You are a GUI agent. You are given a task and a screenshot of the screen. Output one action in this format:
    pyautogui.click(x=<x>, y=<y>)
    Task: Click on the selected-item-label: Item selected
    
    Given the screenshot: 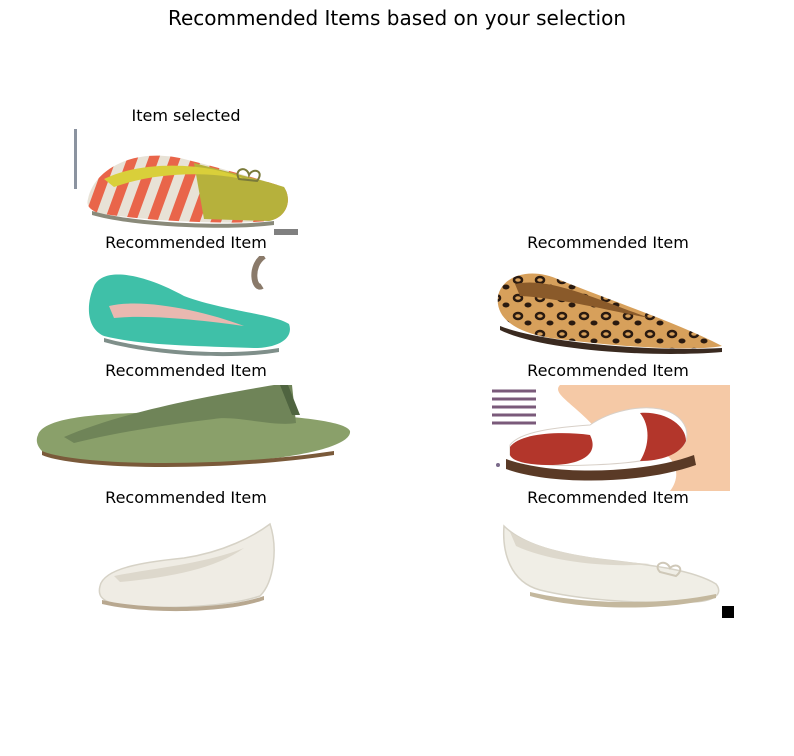 What is the action you would take?
    pyautogui.click(x=186, y=115)
    